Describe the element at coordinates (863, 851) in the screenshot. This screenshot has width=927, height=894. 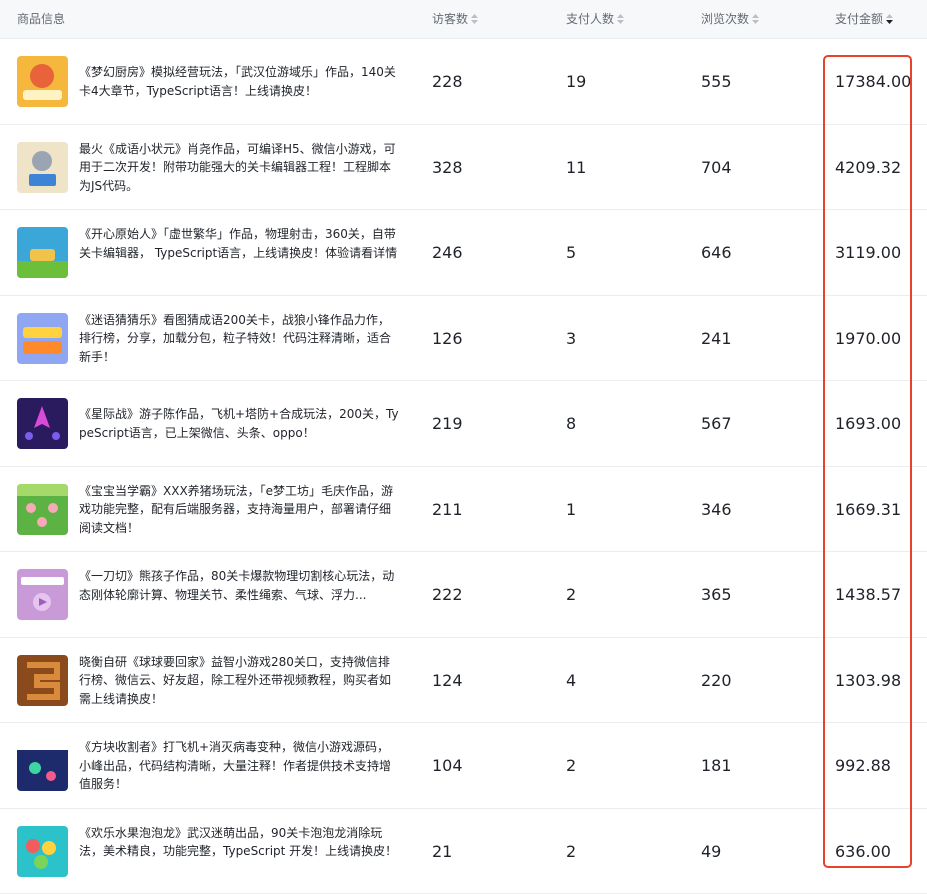
I see `payment-amount: 636.00` at that location.